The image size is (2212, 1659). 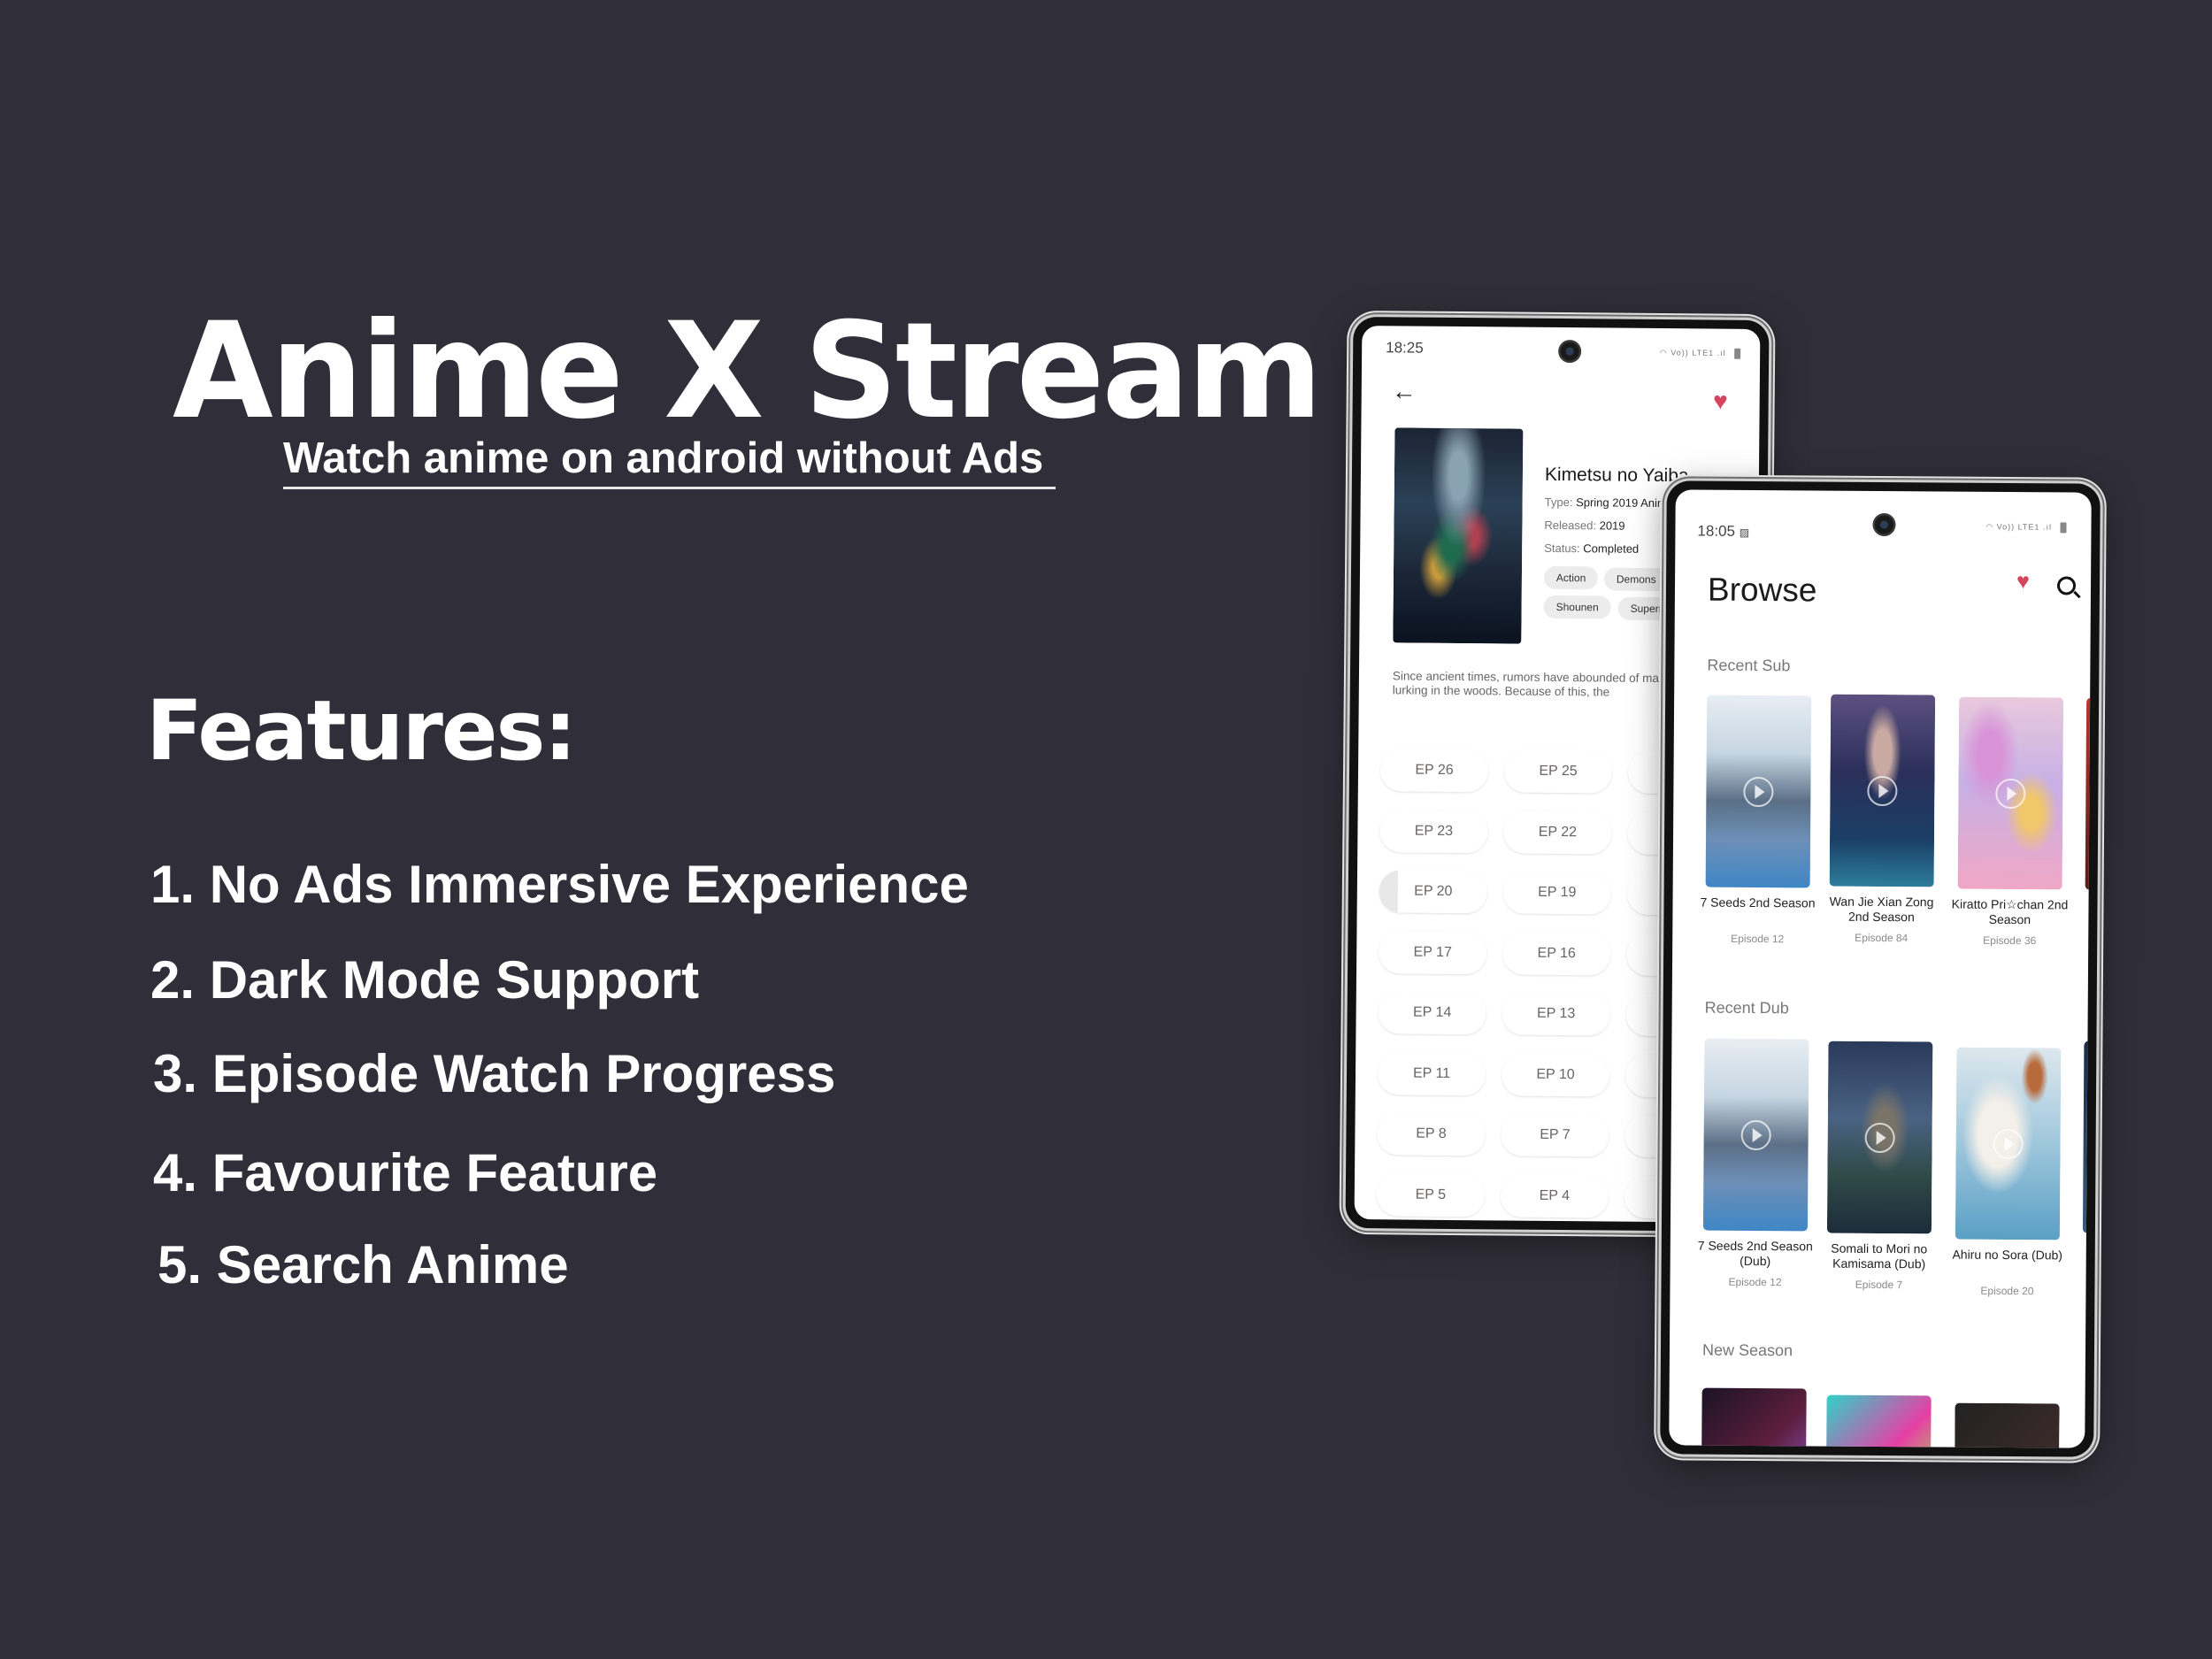 I want to click on episode-button: EP 23, so click(x=1434, y=831).